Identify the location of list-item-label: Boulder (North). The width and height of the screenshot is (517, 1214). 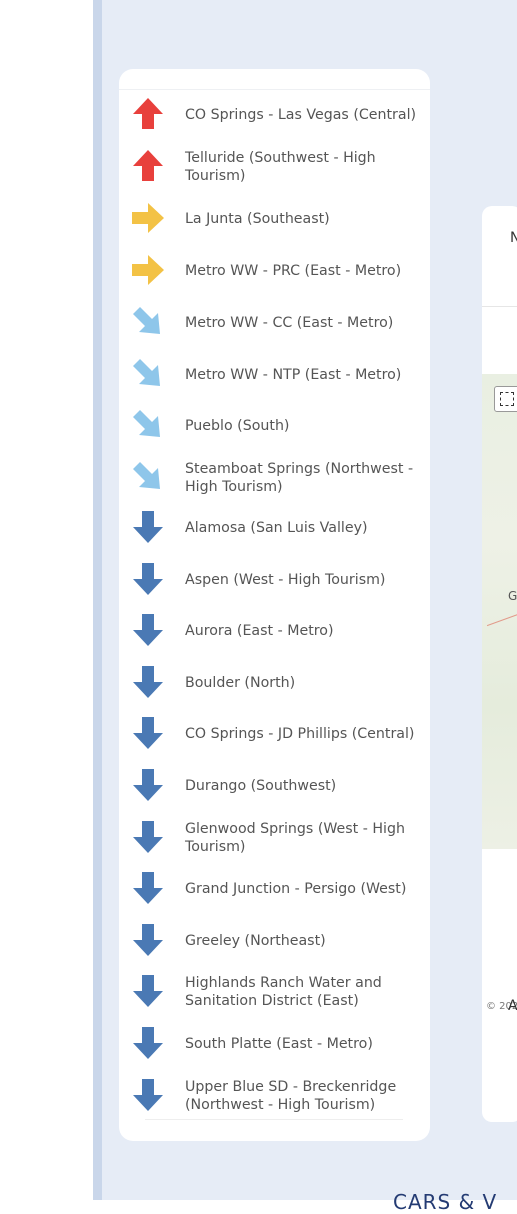
(240, 683).